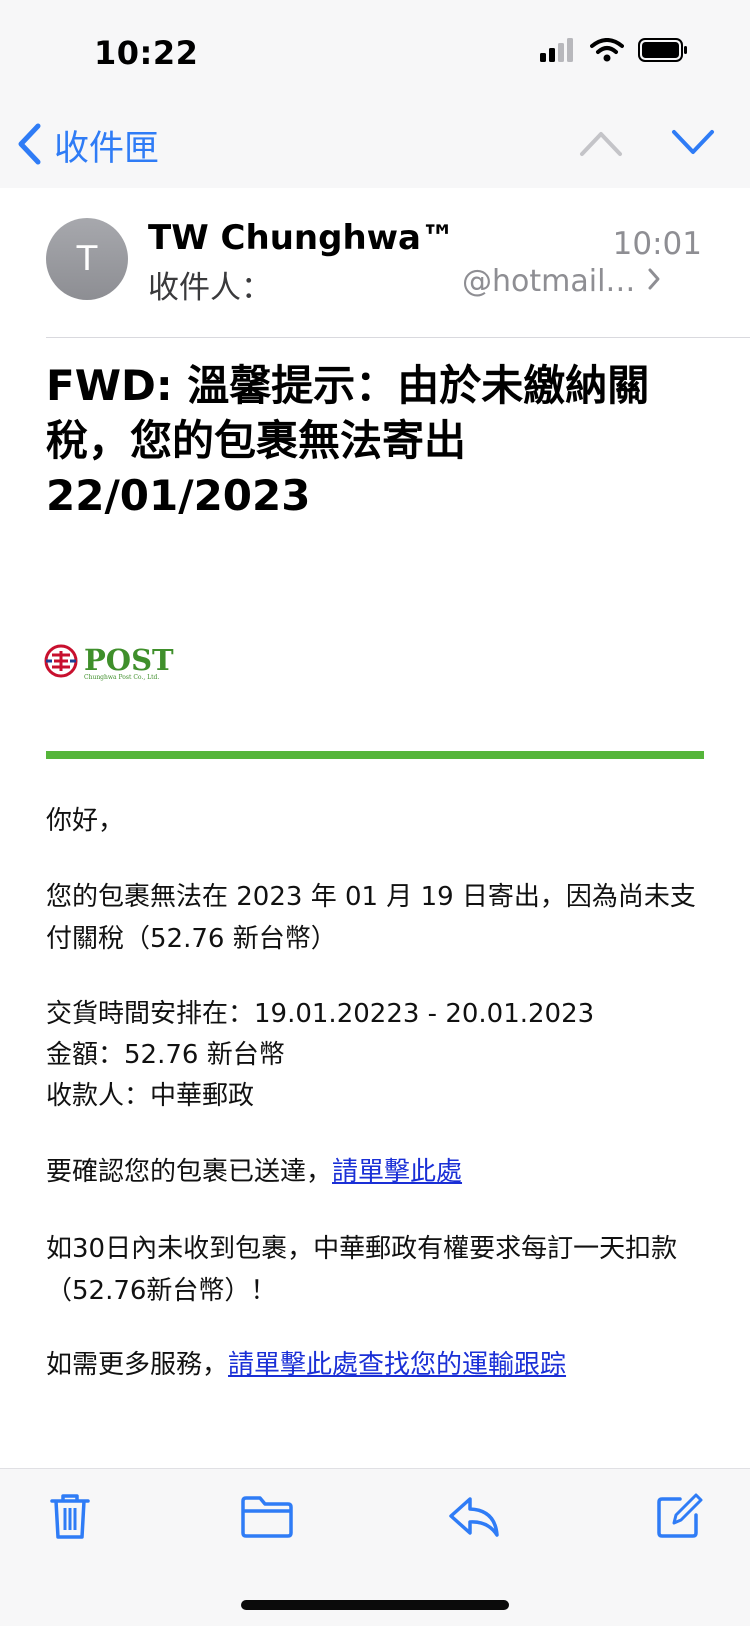 Image resolution: width=750 pixels, height=1626 pixels. I want to click on confirm-text: 要確認您的包裹已送達，, so click(189, 1172).